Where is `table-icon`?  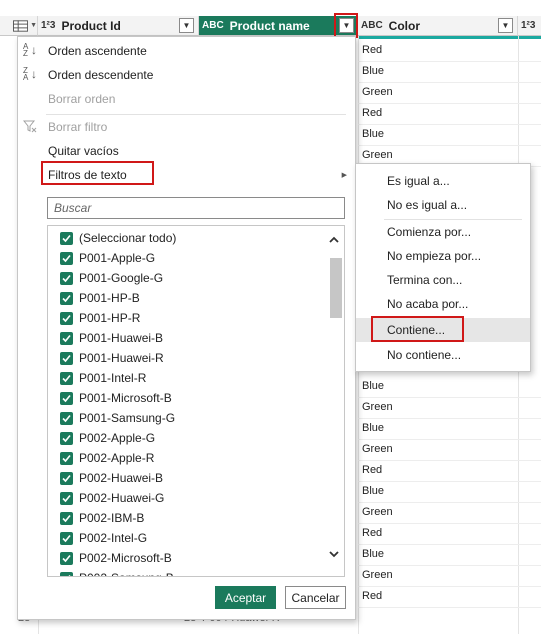 table-icon is located at coordinates (21, 25).